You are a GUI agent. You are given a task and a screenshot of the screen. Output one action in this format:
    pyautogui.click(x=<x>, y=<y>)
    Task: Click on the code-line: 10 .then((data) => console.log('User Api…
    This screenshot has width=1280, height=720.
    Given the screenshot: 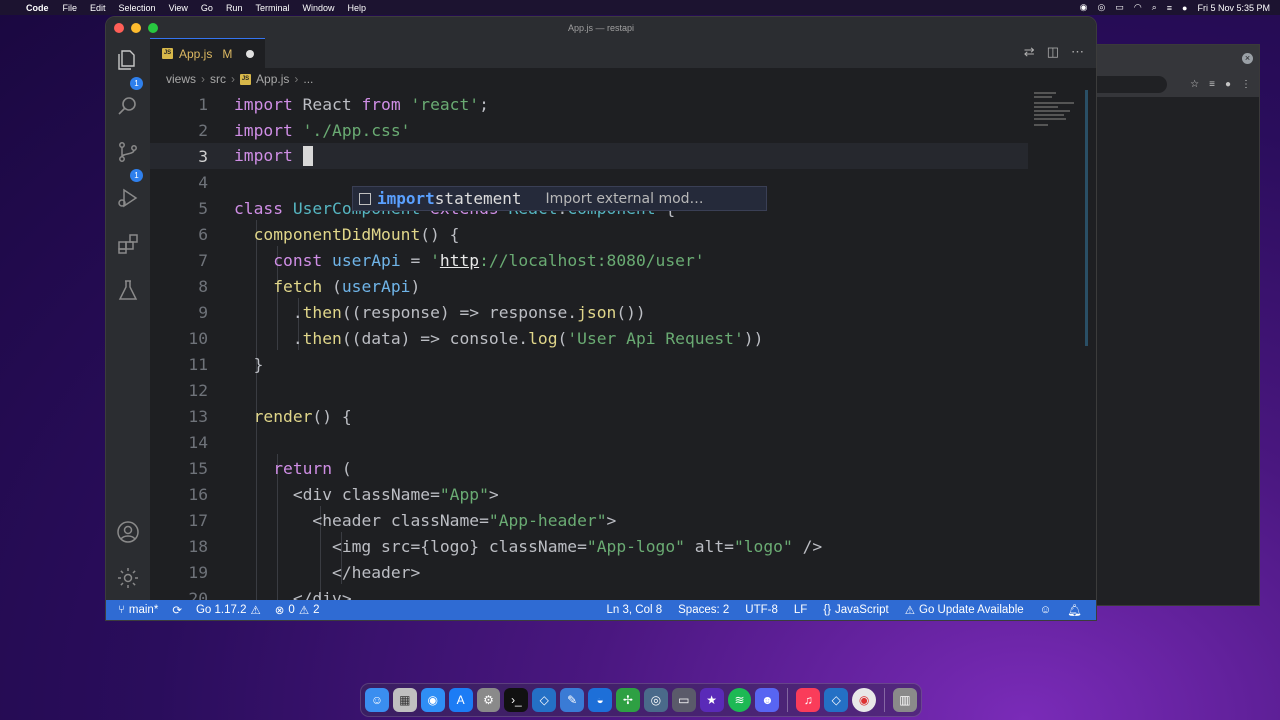 What is the action you would take?
    pyautogui.click(x=589, y=338)
    